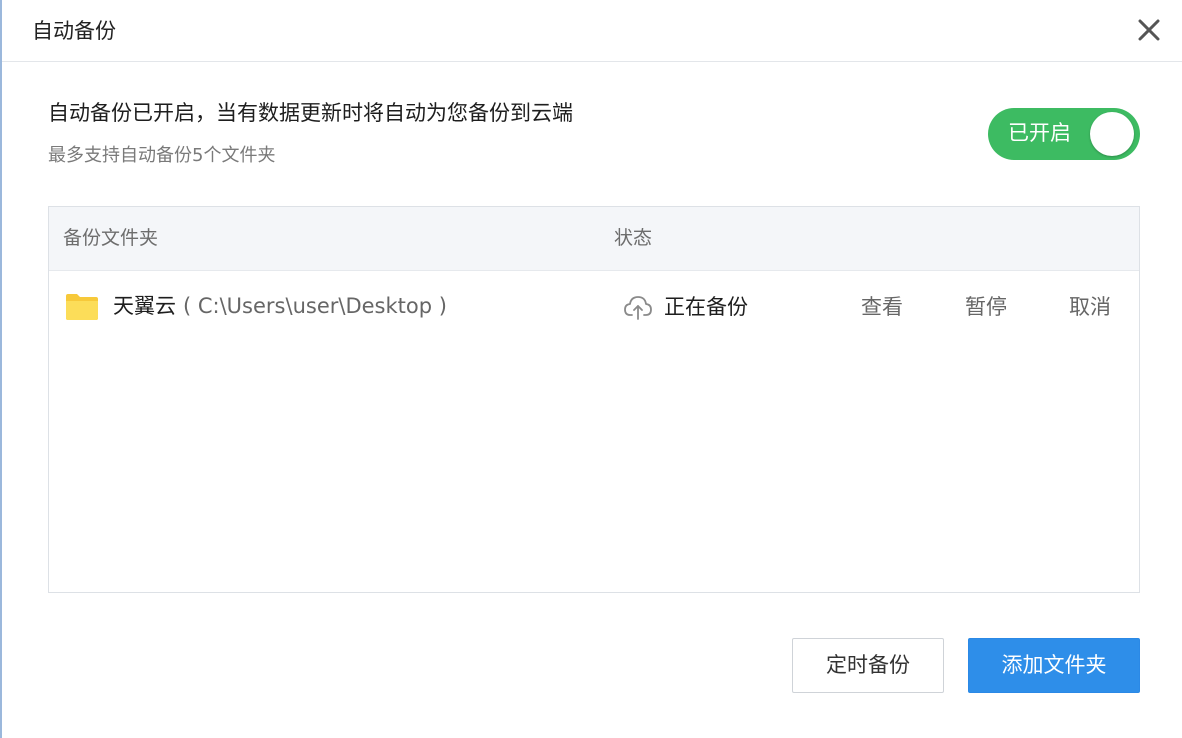 The height and width of the screenshot is (738, 1182). I want to click on cancel-action: 取消, so click(1090, 307).